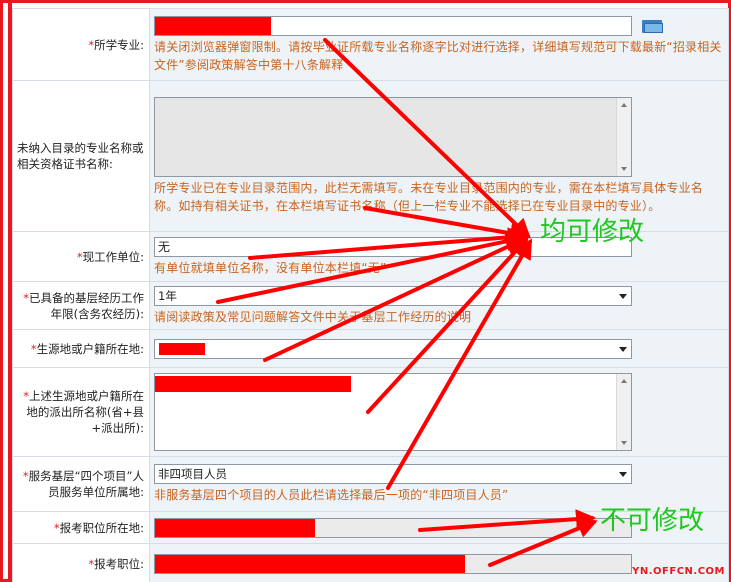 The height and width of the screenshot is (582, 731). Describe the element at coordinates (81, 527) in the screenshot. I see `label-post-location: *报考职位所在地:` at that location.